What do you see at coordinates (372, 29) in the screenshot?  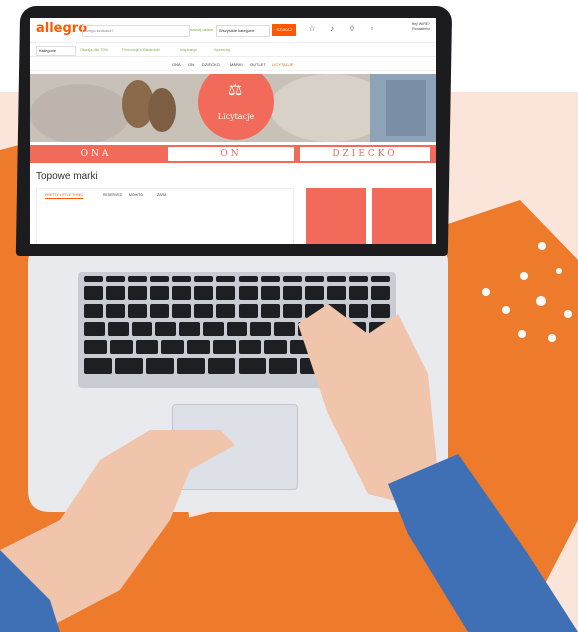 I see `bag-icon: ▫` at bounding box center [372, 29].